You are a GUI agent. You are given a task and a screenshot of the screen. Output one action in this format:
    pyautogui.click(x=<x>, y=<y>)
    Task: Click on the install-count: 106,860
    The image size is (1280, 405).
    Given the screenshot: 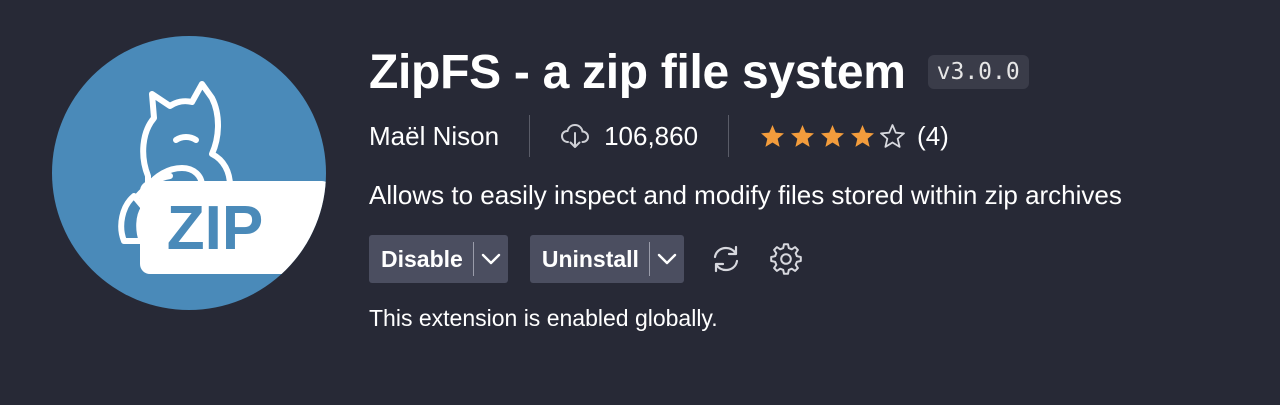 What is the action you would take?
    pyautogui.click(x=629, y=136)
    